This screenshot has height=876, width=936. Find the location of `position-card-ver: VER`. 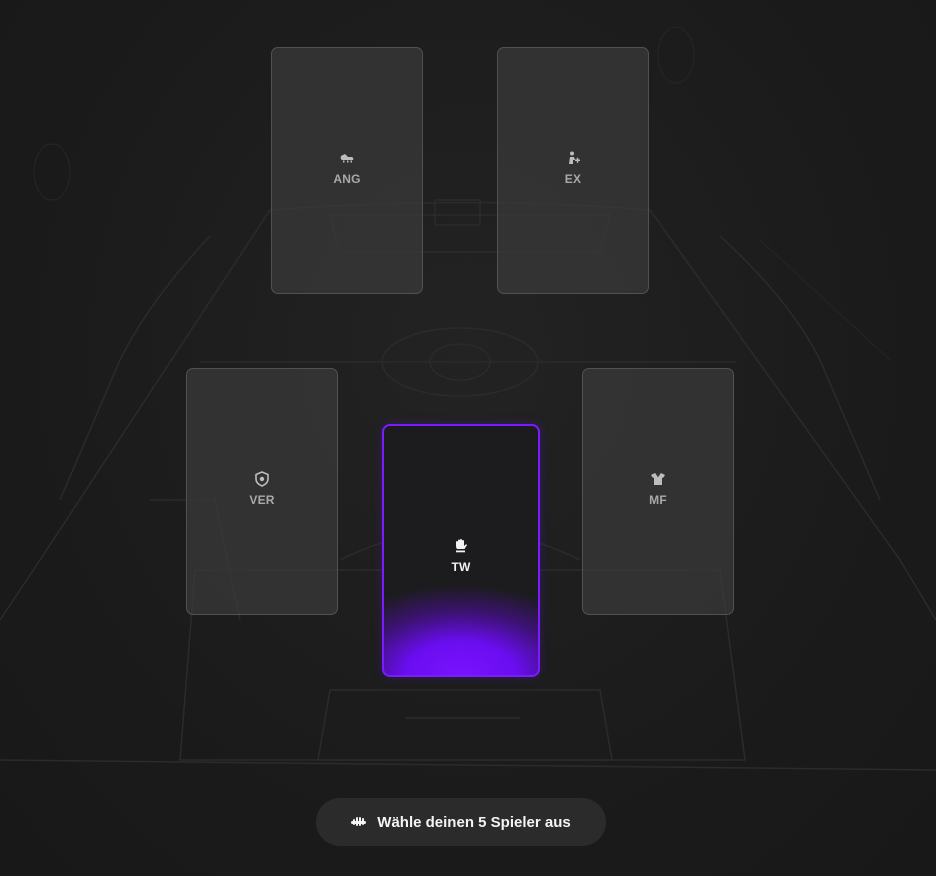

position-card-ver: VER is located at coordinates (262, 491).